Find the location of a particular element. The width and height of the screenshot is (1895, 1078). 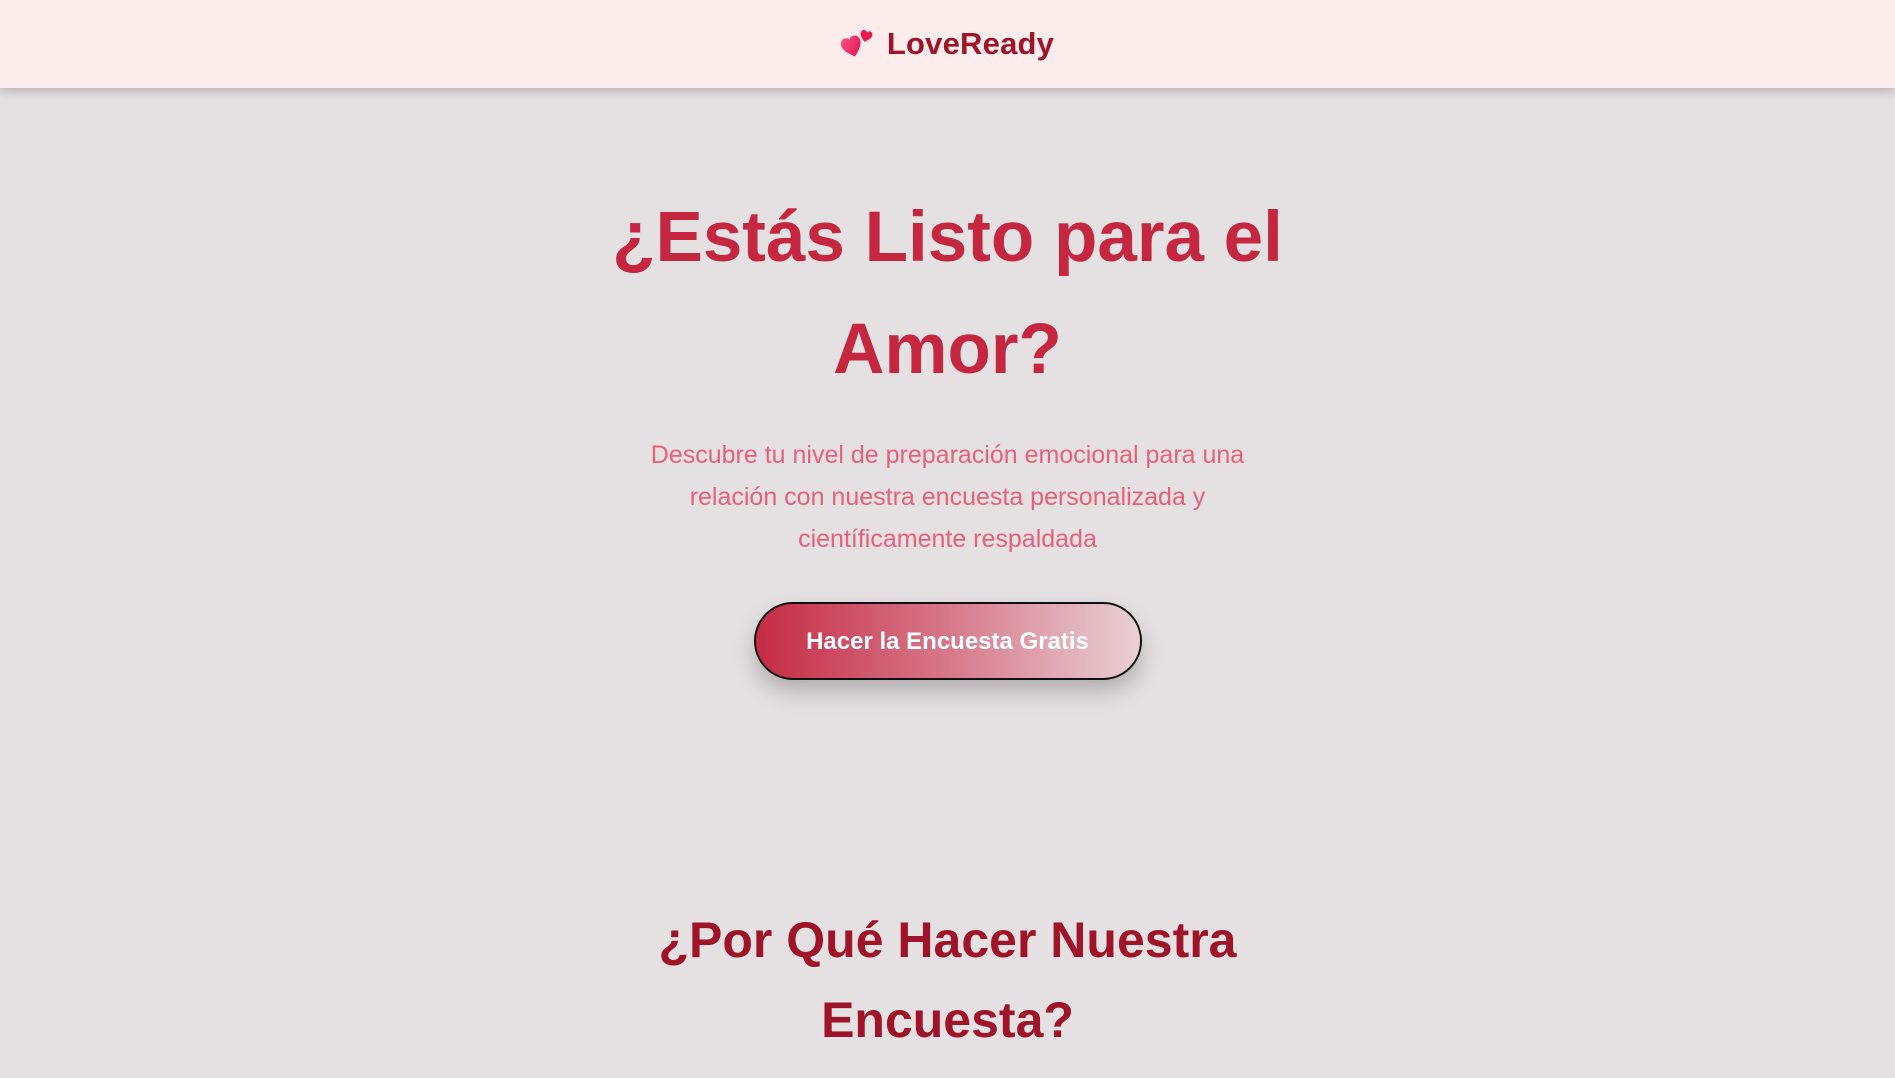

brand-logo-link: LoveReady is located at coordinates (947, 44).